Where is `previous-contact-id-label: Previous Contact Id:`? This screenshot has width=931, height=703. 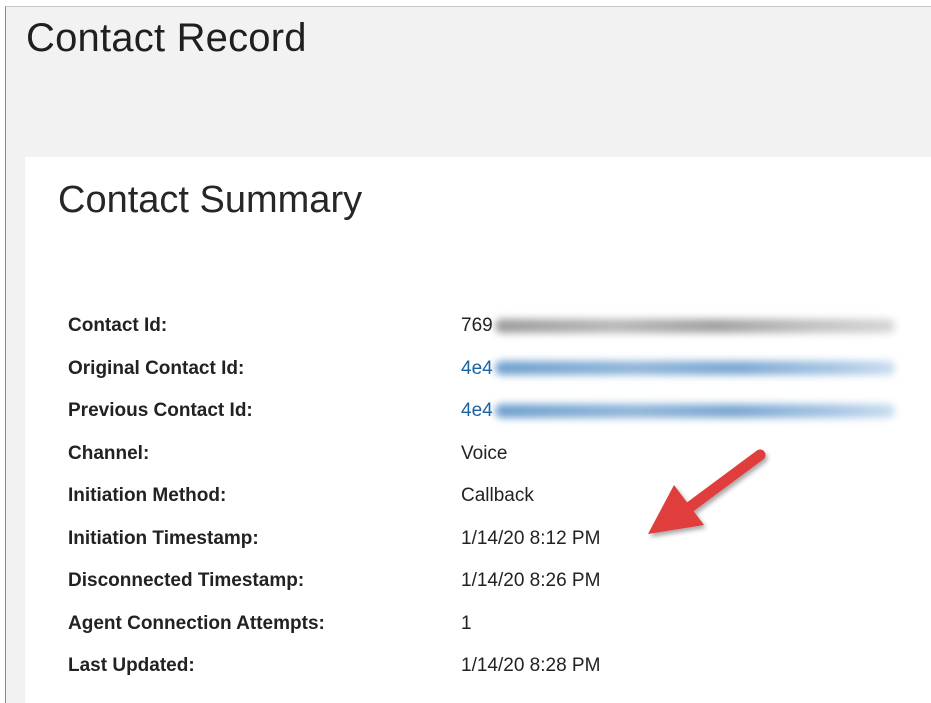 previous-contact-id-label: Previous Contact Id: is located at coordinates (160, 410).